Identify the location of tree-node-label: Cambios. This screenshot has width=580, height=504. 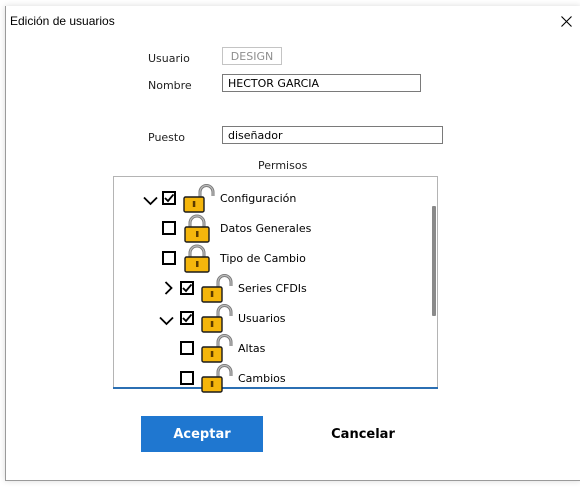
(262, 378).